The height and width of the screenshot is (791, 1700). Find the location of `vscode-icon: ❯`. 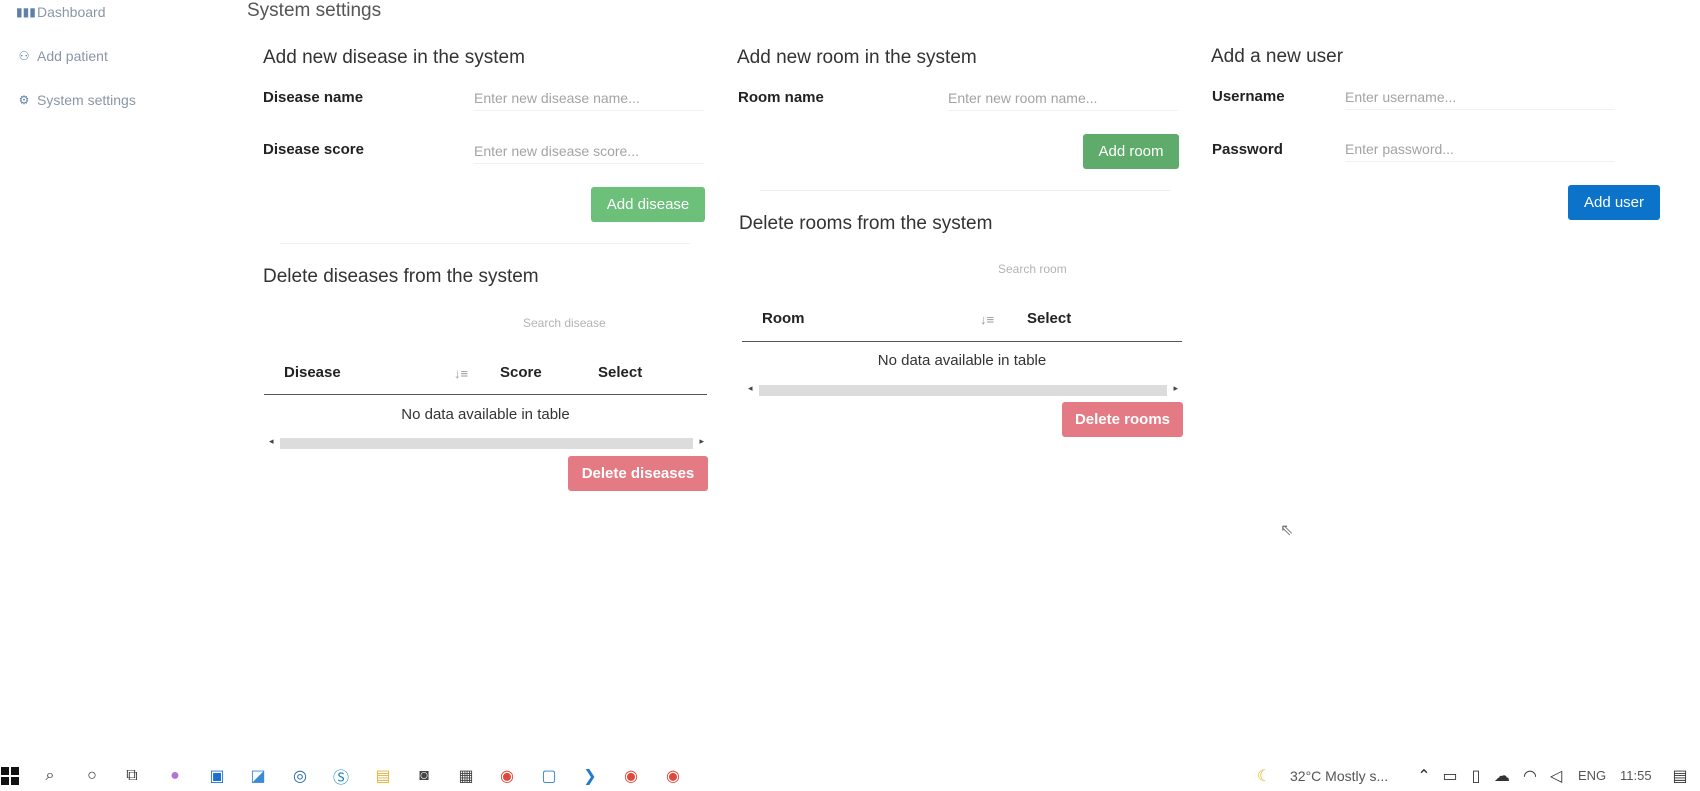

vscode-icon: ❯ is located at coordinates (590, 776).